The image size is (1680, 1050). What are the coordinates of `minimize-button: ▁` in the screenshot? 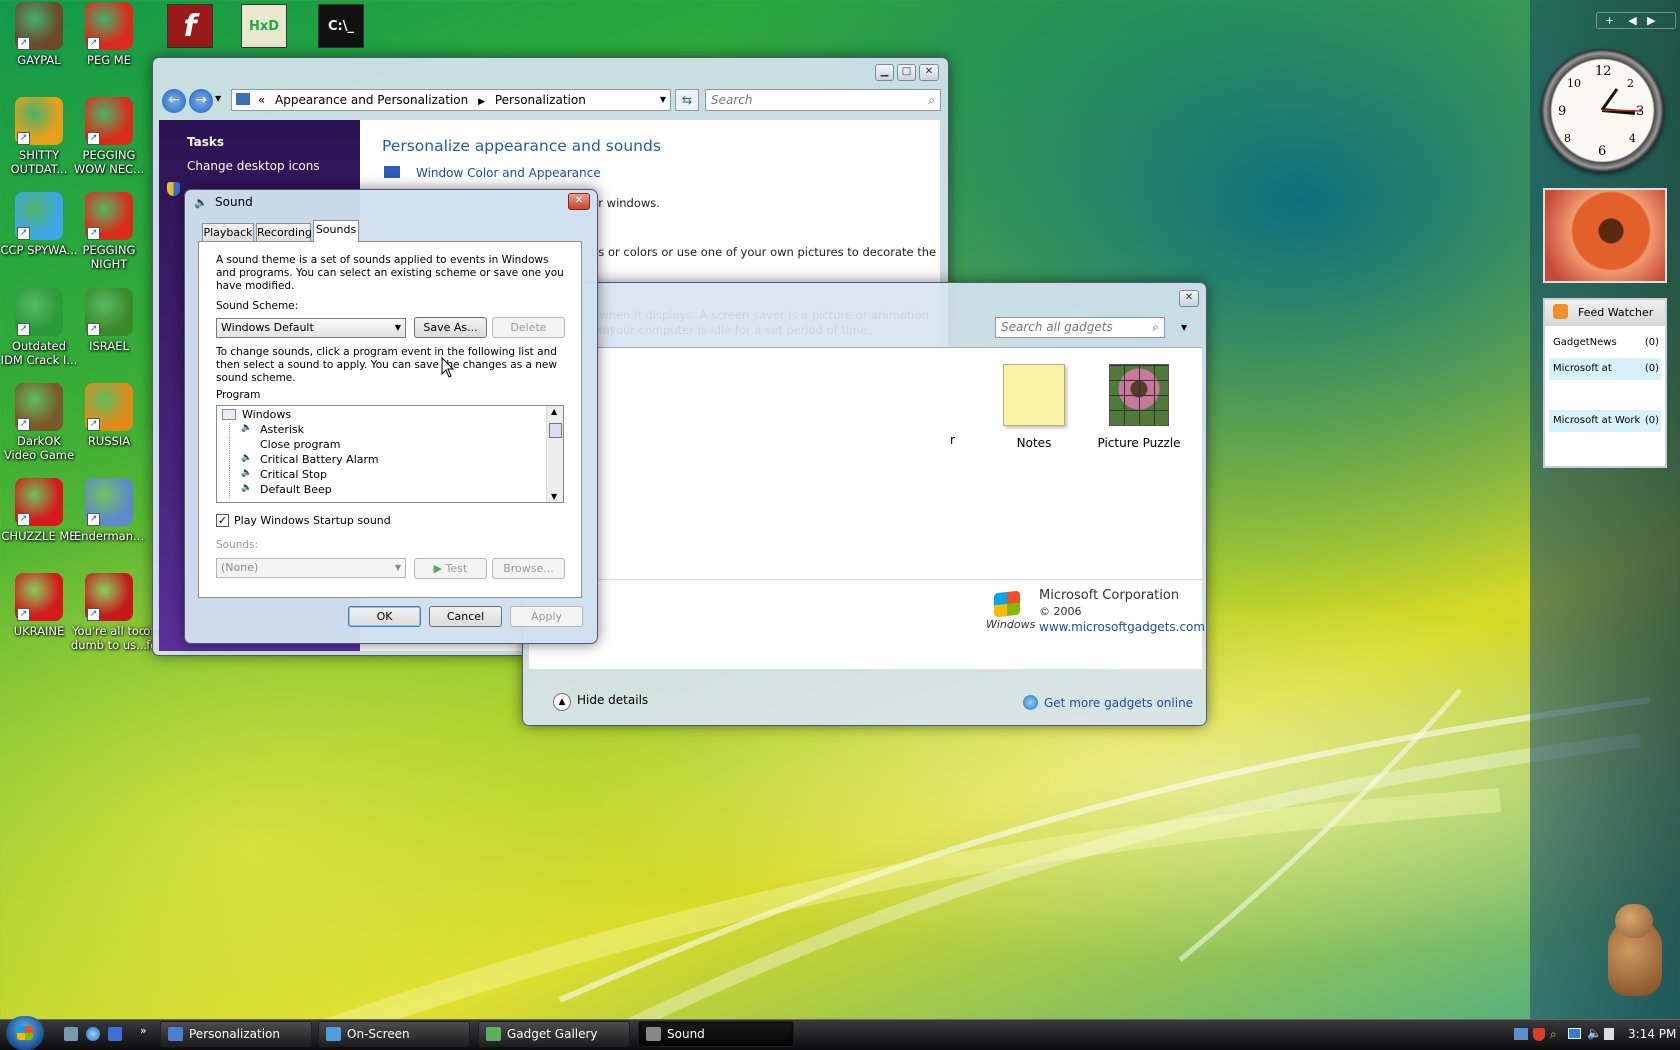 It's located at (884, 72).